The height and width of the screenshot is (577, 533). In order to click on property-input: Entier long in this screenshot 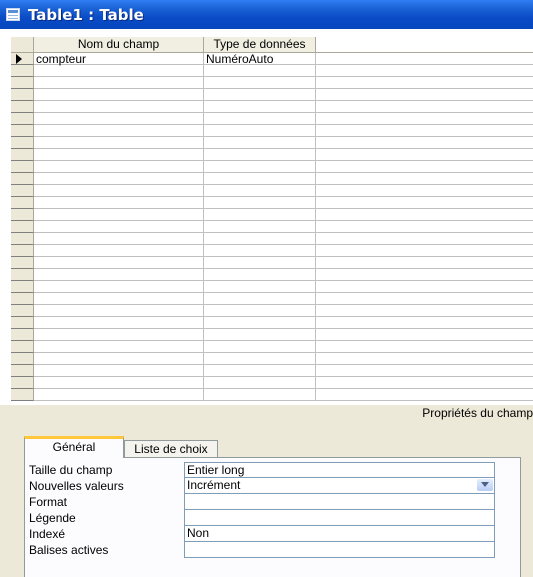, I will do `click(339, 470)`.